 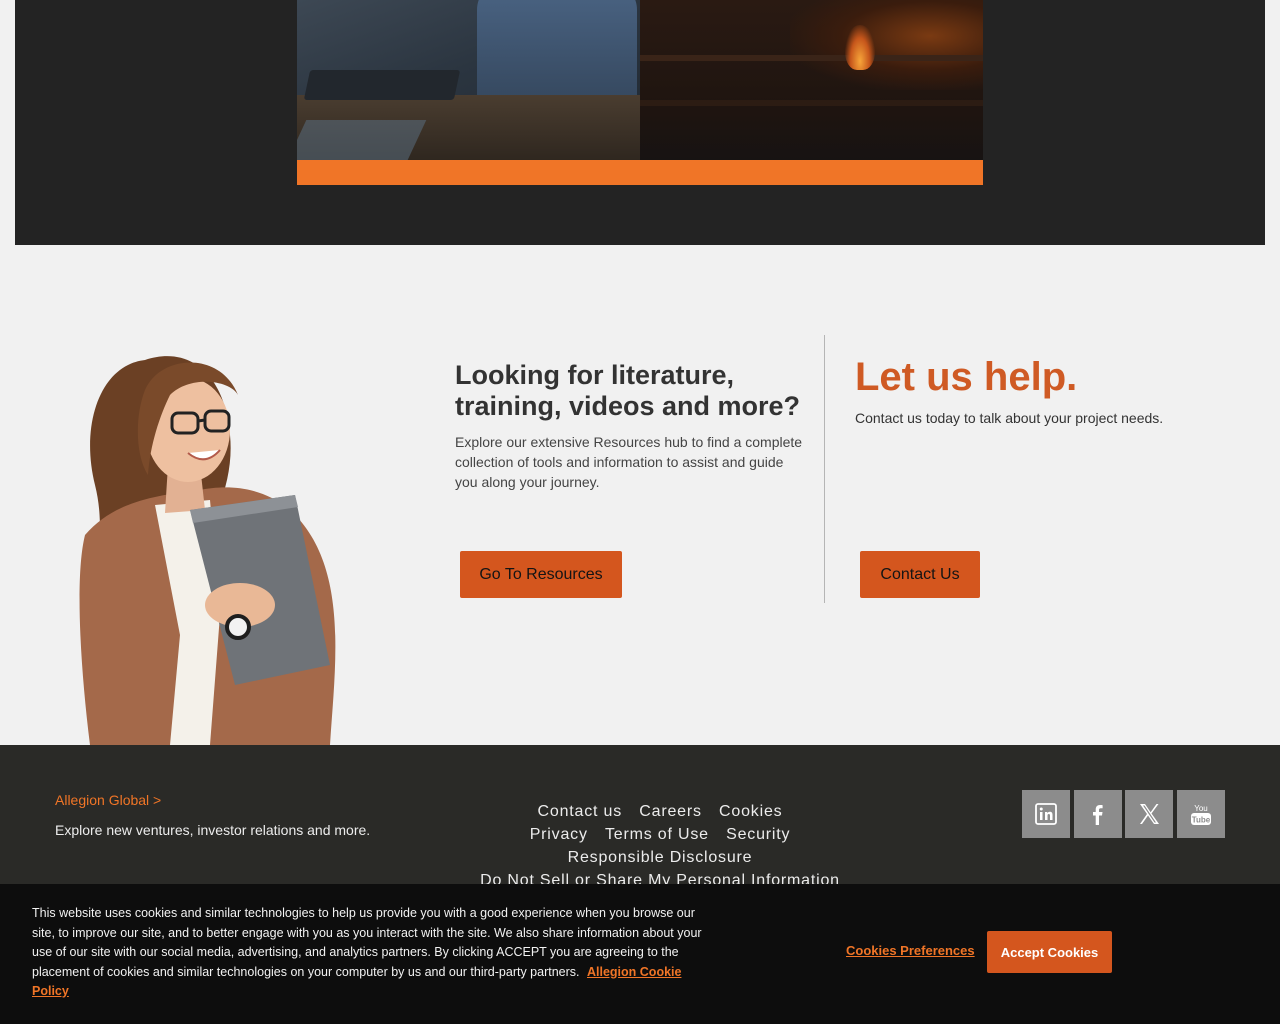 I want to click on allegion-global-link: Allegion Global >, so click(x=108, y=800).